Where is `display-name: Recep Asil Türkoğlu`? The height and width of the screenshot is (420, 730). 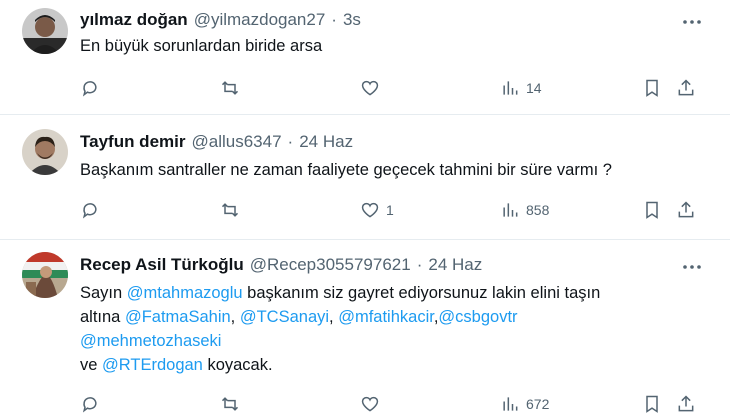
display-name: Recep Asil Türkoğlu is located at coordinates (162, 265).